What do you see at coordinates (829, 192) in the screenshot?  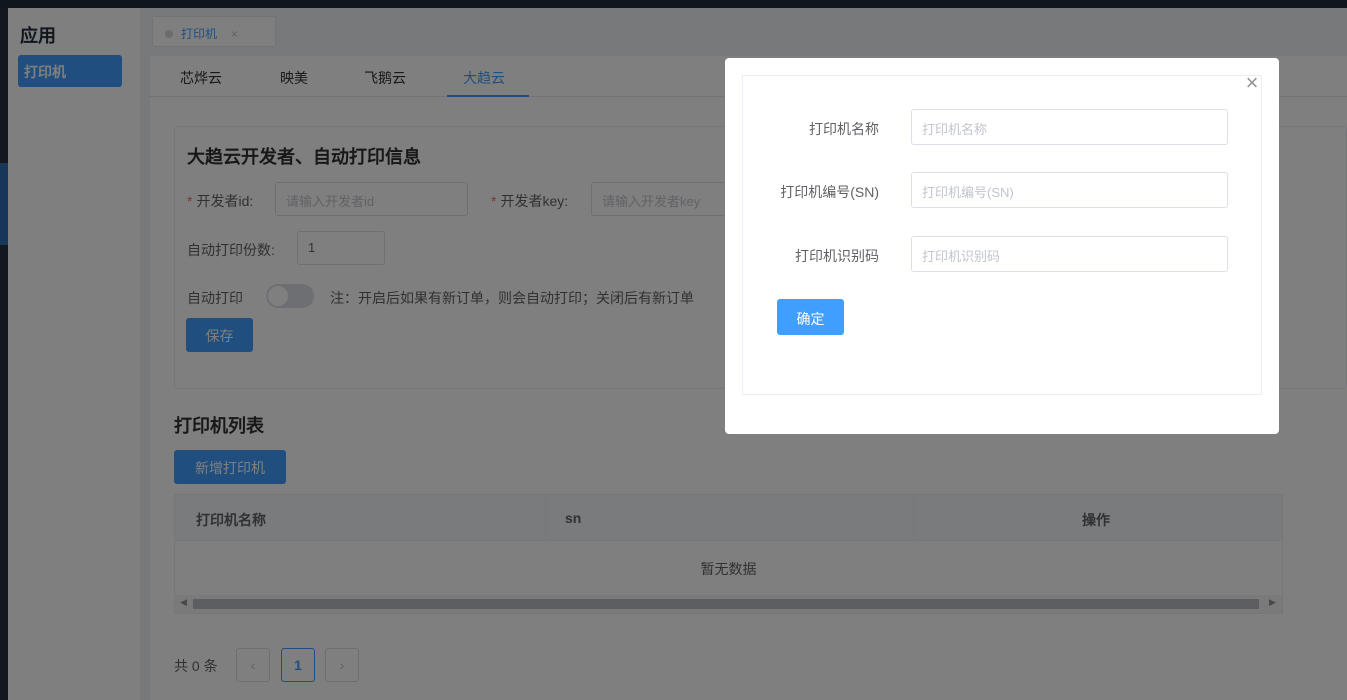 I see `printer-sn-label: 打印机编号(SN)` at bounding box center [829, 192].